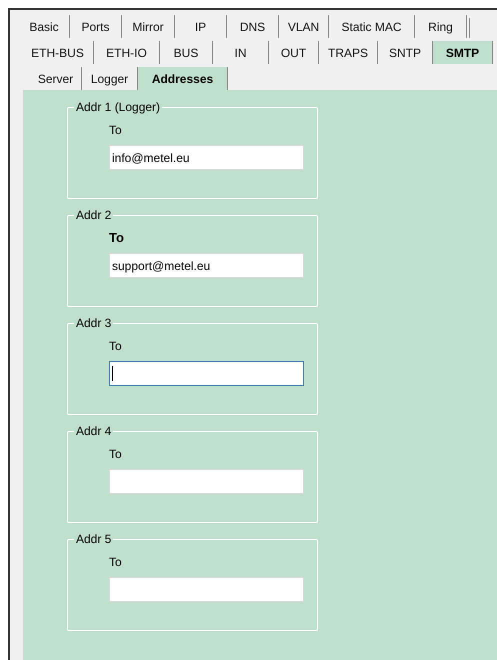  Describe the element at coordinates (463, 52) in the screenshot. I see `tab: SMTP` at that location.